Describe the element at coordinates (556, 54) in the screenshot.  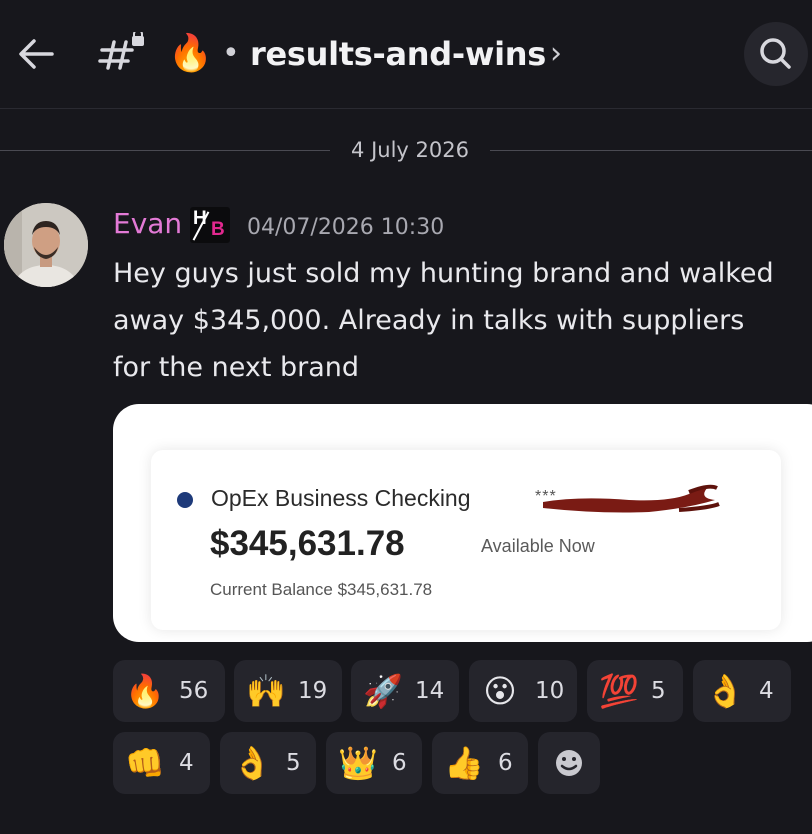
I see `chevron-right-icon: ›` at that location.